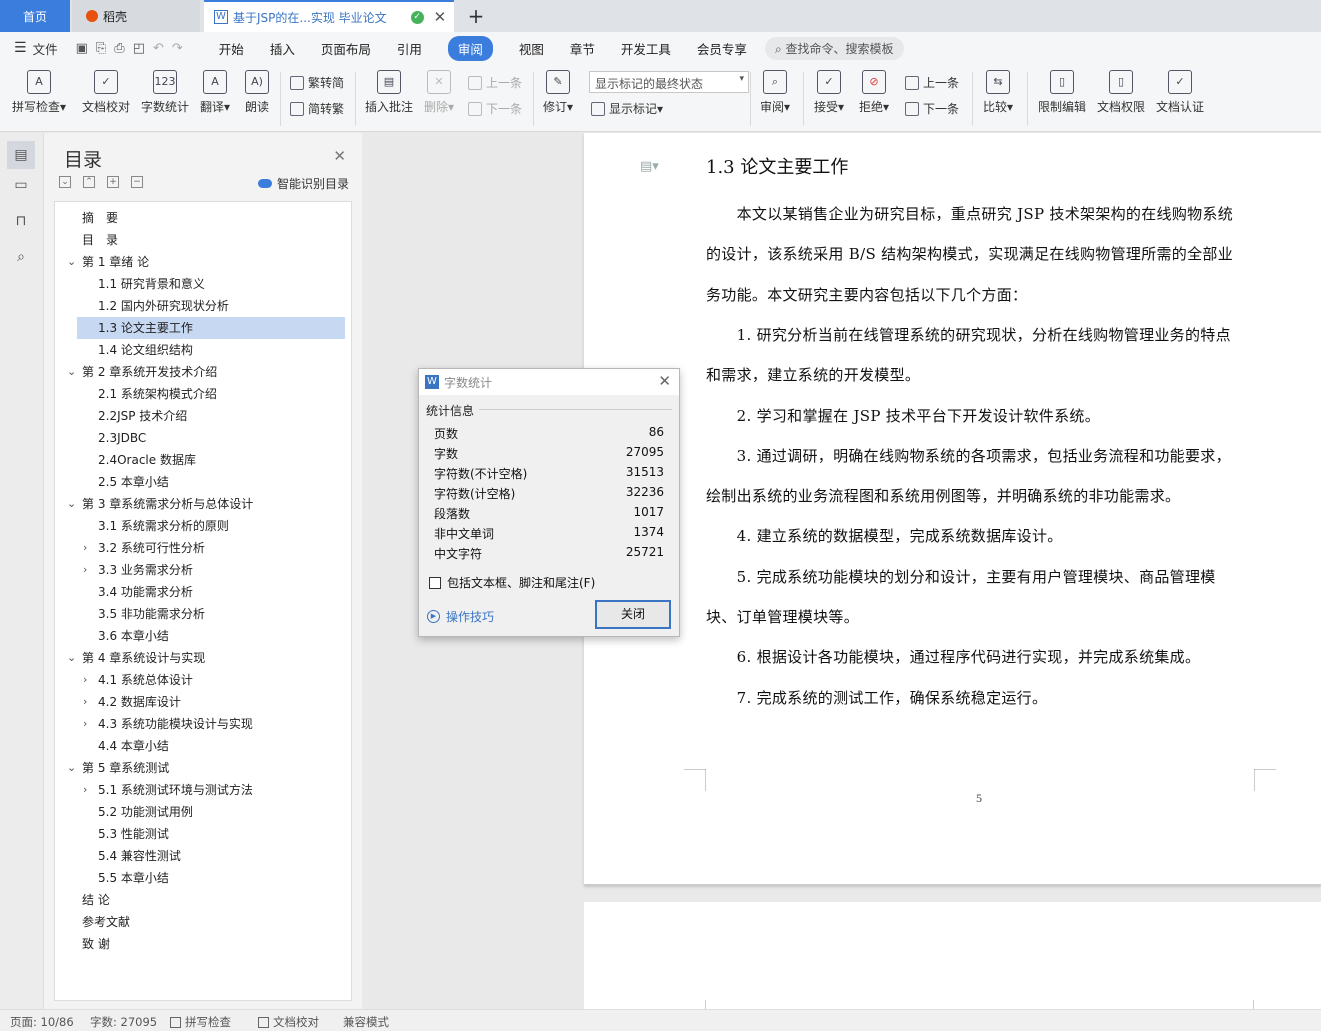 Image resolution: width=1321 pixels, height=1031 pixels. Describe the element at coordinates (1180, 92) in the screenshot. I see `document-certify-button: ✓ 文档认证` at that location.